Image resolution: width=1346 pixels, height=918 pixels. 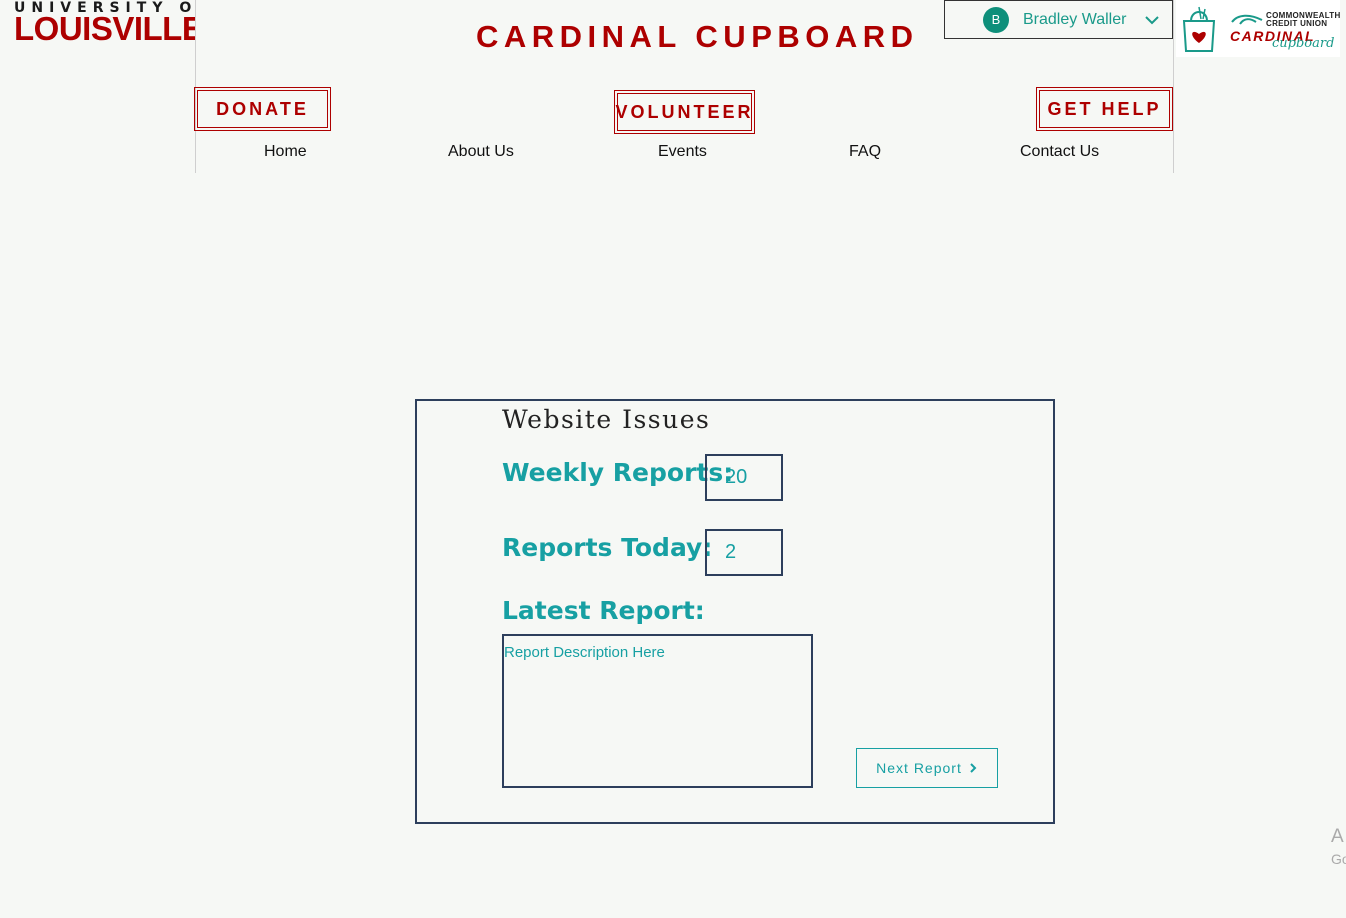 I want to click on credit-union-swoosh-icon, so click(x=1247, y=19).